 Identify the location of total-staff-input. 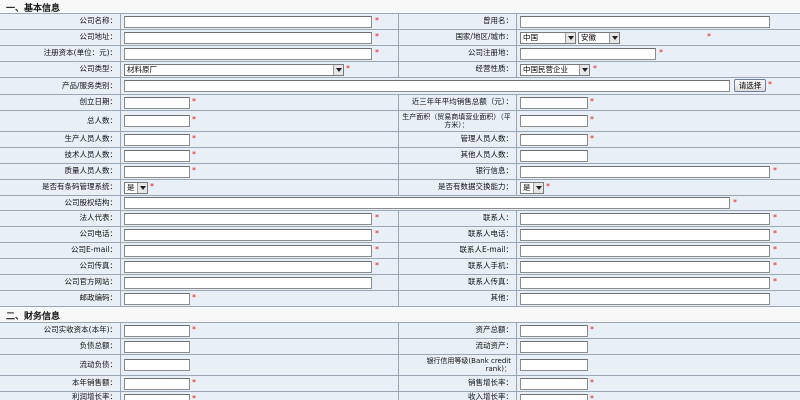
(157, 121).